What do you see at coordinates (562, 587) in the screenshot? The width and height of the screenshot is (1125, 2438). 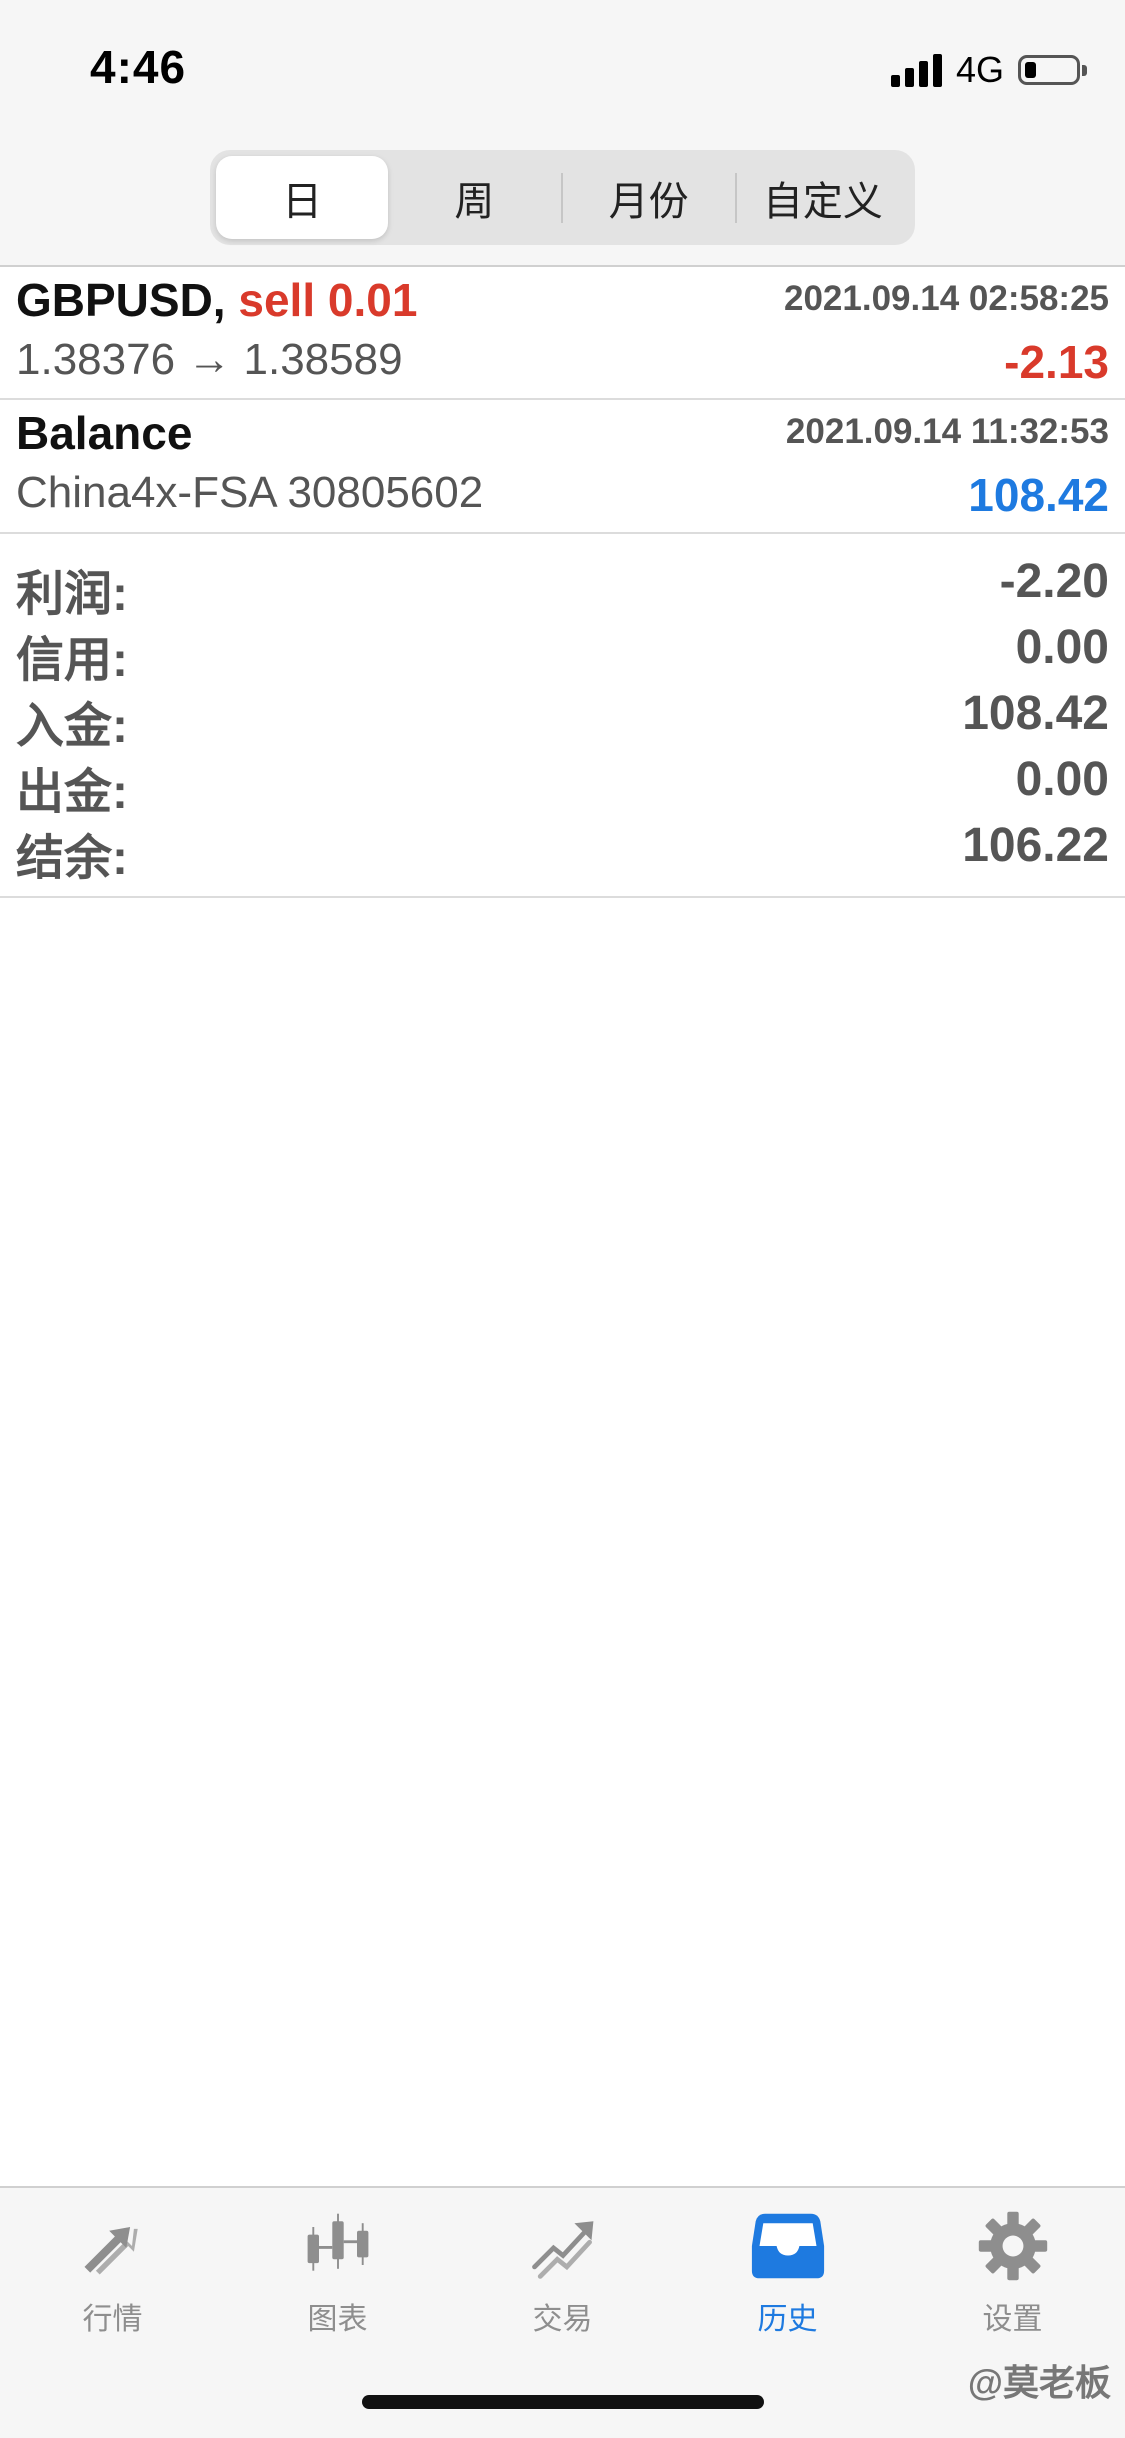 I see `summary-profit-row: 利润: -2.20` at bounding box center [562, 587].